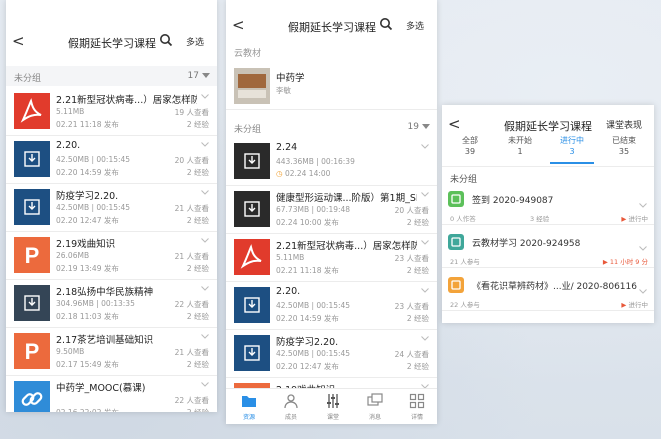 The width and height of the screenshot is (661, 439). Describe the element at coordinates (249, 407) in the screenshot. I see `tab-resources: 资源` at that location.